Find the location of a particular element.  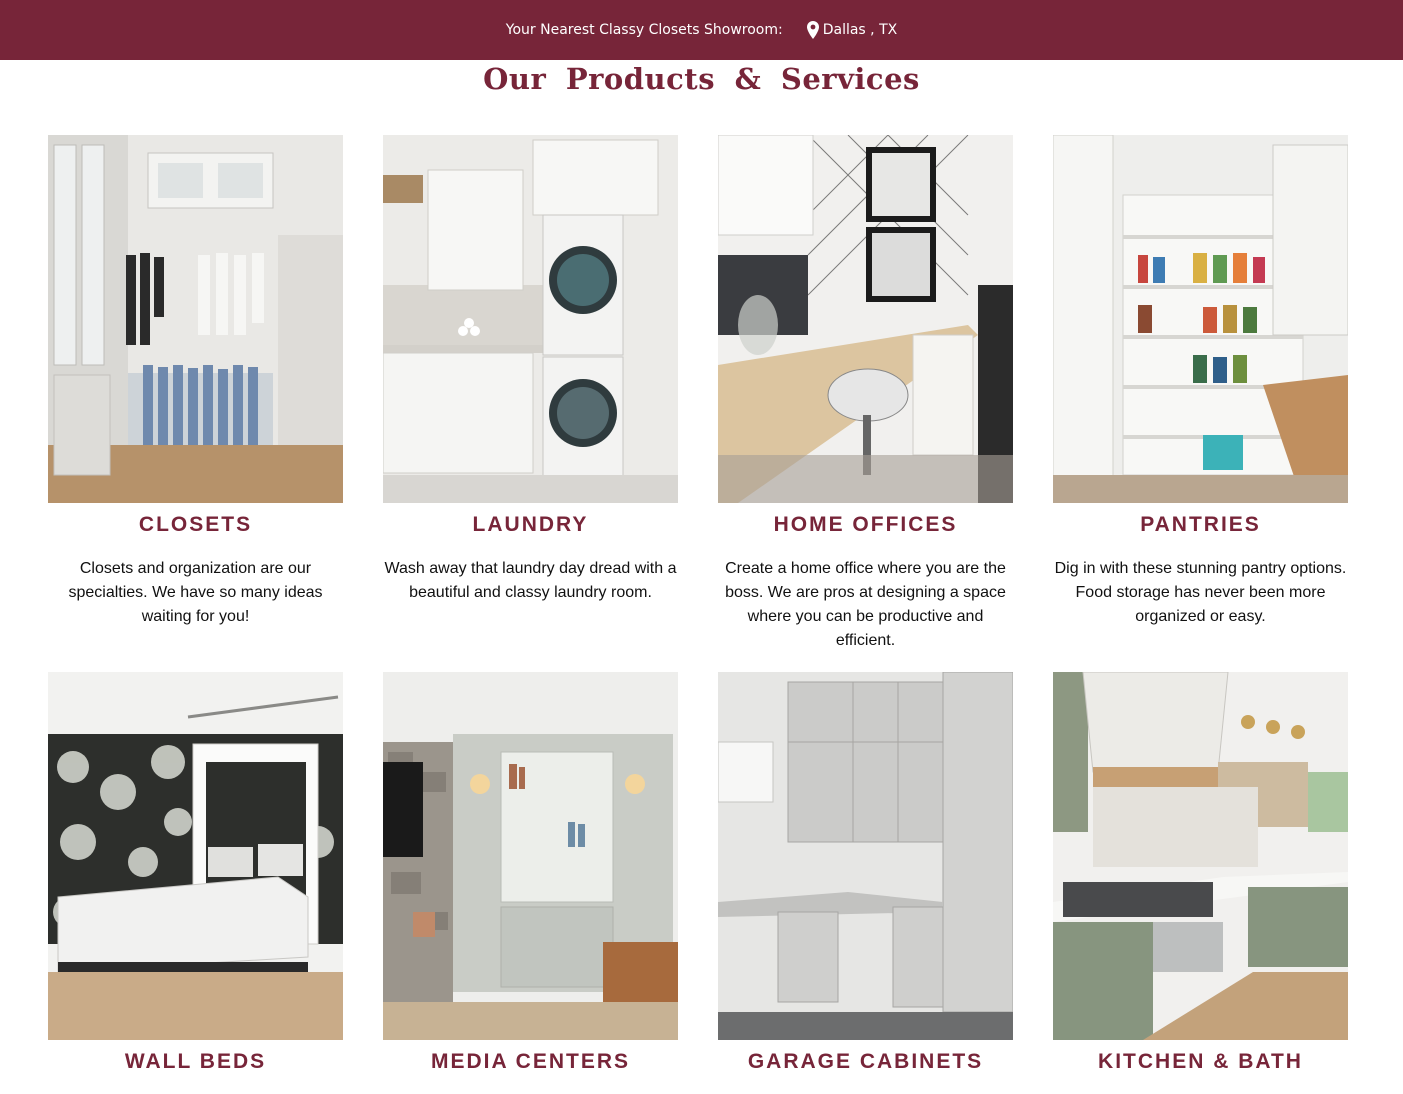

product-card-garage-cabinets: GARAGE CABINETS is located at coordinates (865, 883).